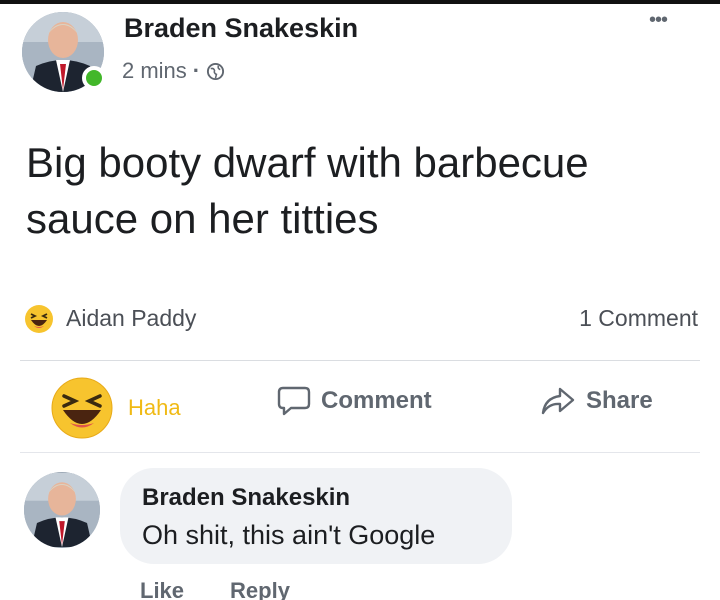  What do you see at coordinates (241, 28) in the screenshot?
I see `post-author-name: Braden Snakeskin` at bounding box center [241, 28].